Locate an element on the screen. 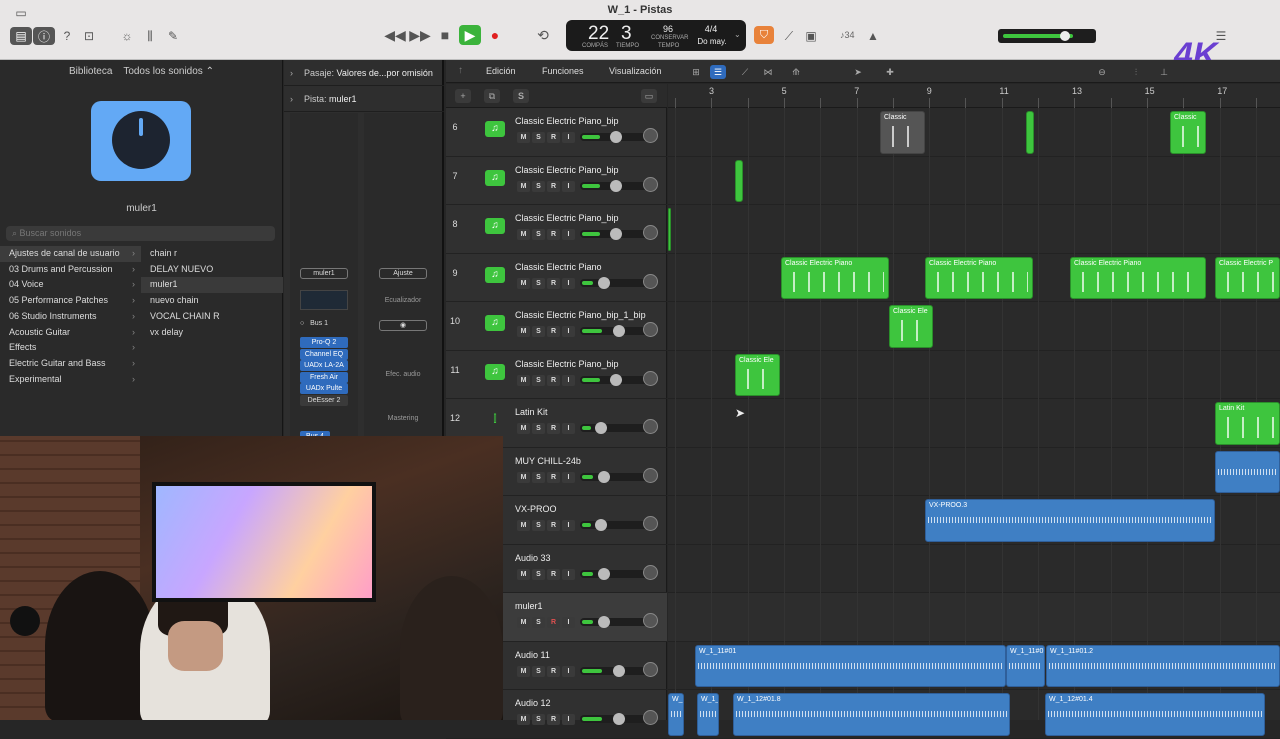 This screenshot has width=1280, height=739. zoom-icon: ⊖ is located at coordinates (1102, 72).